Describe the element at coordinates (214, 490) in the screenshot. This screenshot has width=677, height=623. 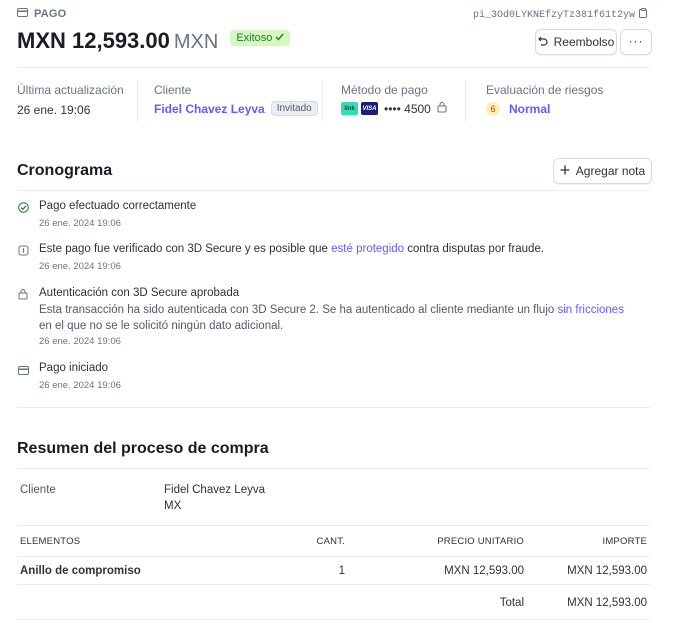
I see `summary-customer-name: Fidel Chavez Leyva` at that location.